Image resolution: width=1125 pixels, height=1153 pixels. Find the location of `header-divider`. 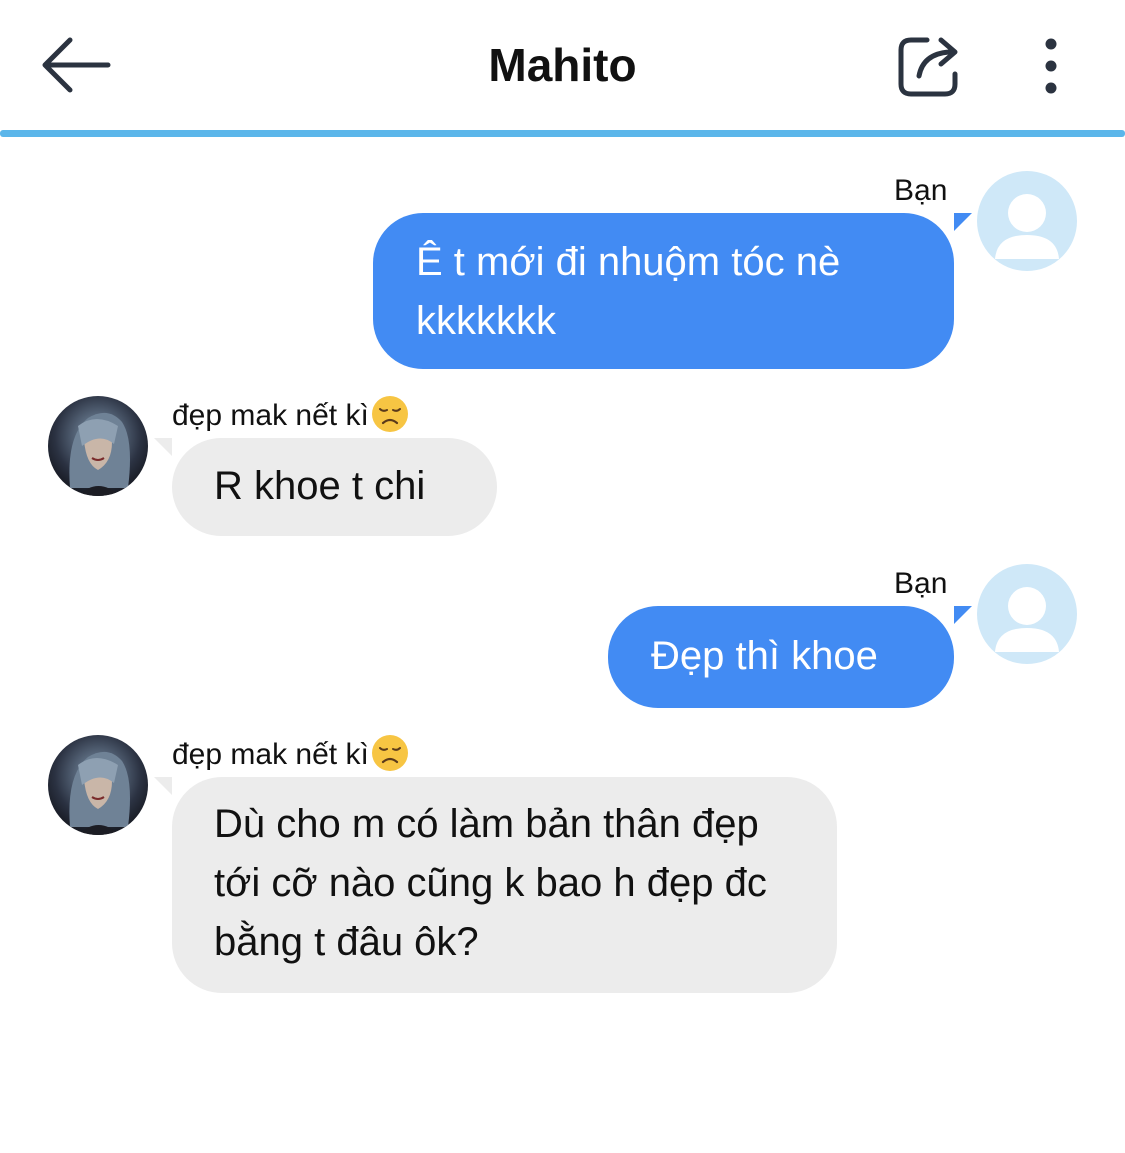

header-divider is located at coordinates (562, 133).